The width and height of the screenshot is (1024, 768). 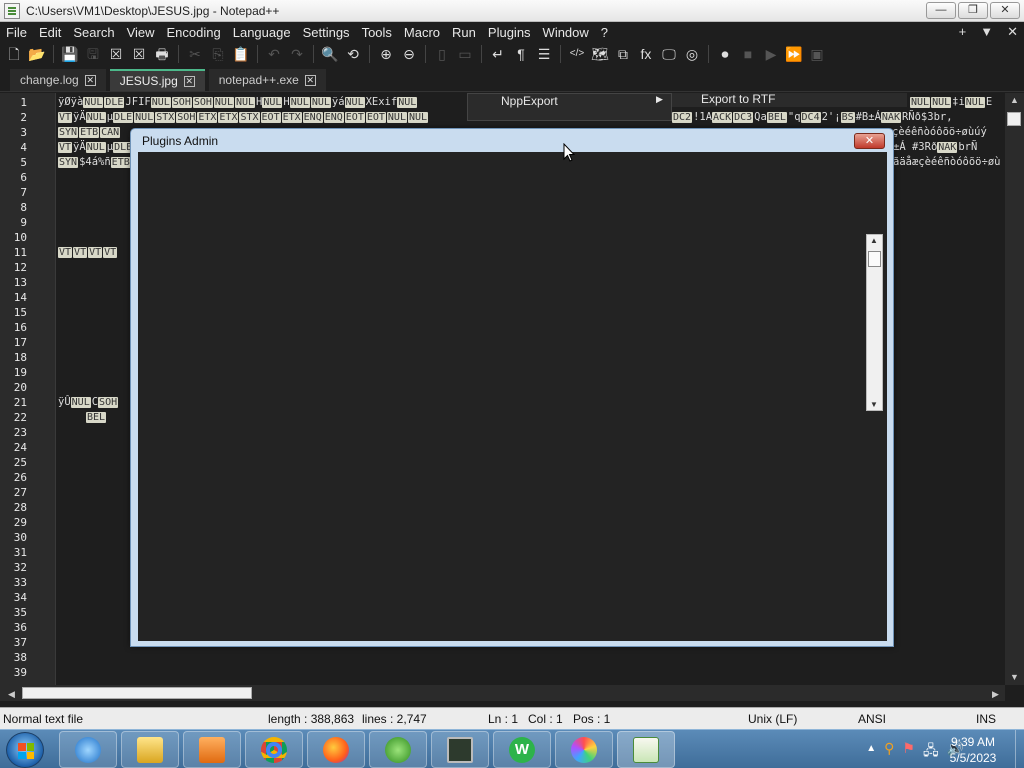 What do you see at coordinates (995, 694) in the screenshot?
I see `scroll-right-icon: ▶` at bounding box center [995, 694].